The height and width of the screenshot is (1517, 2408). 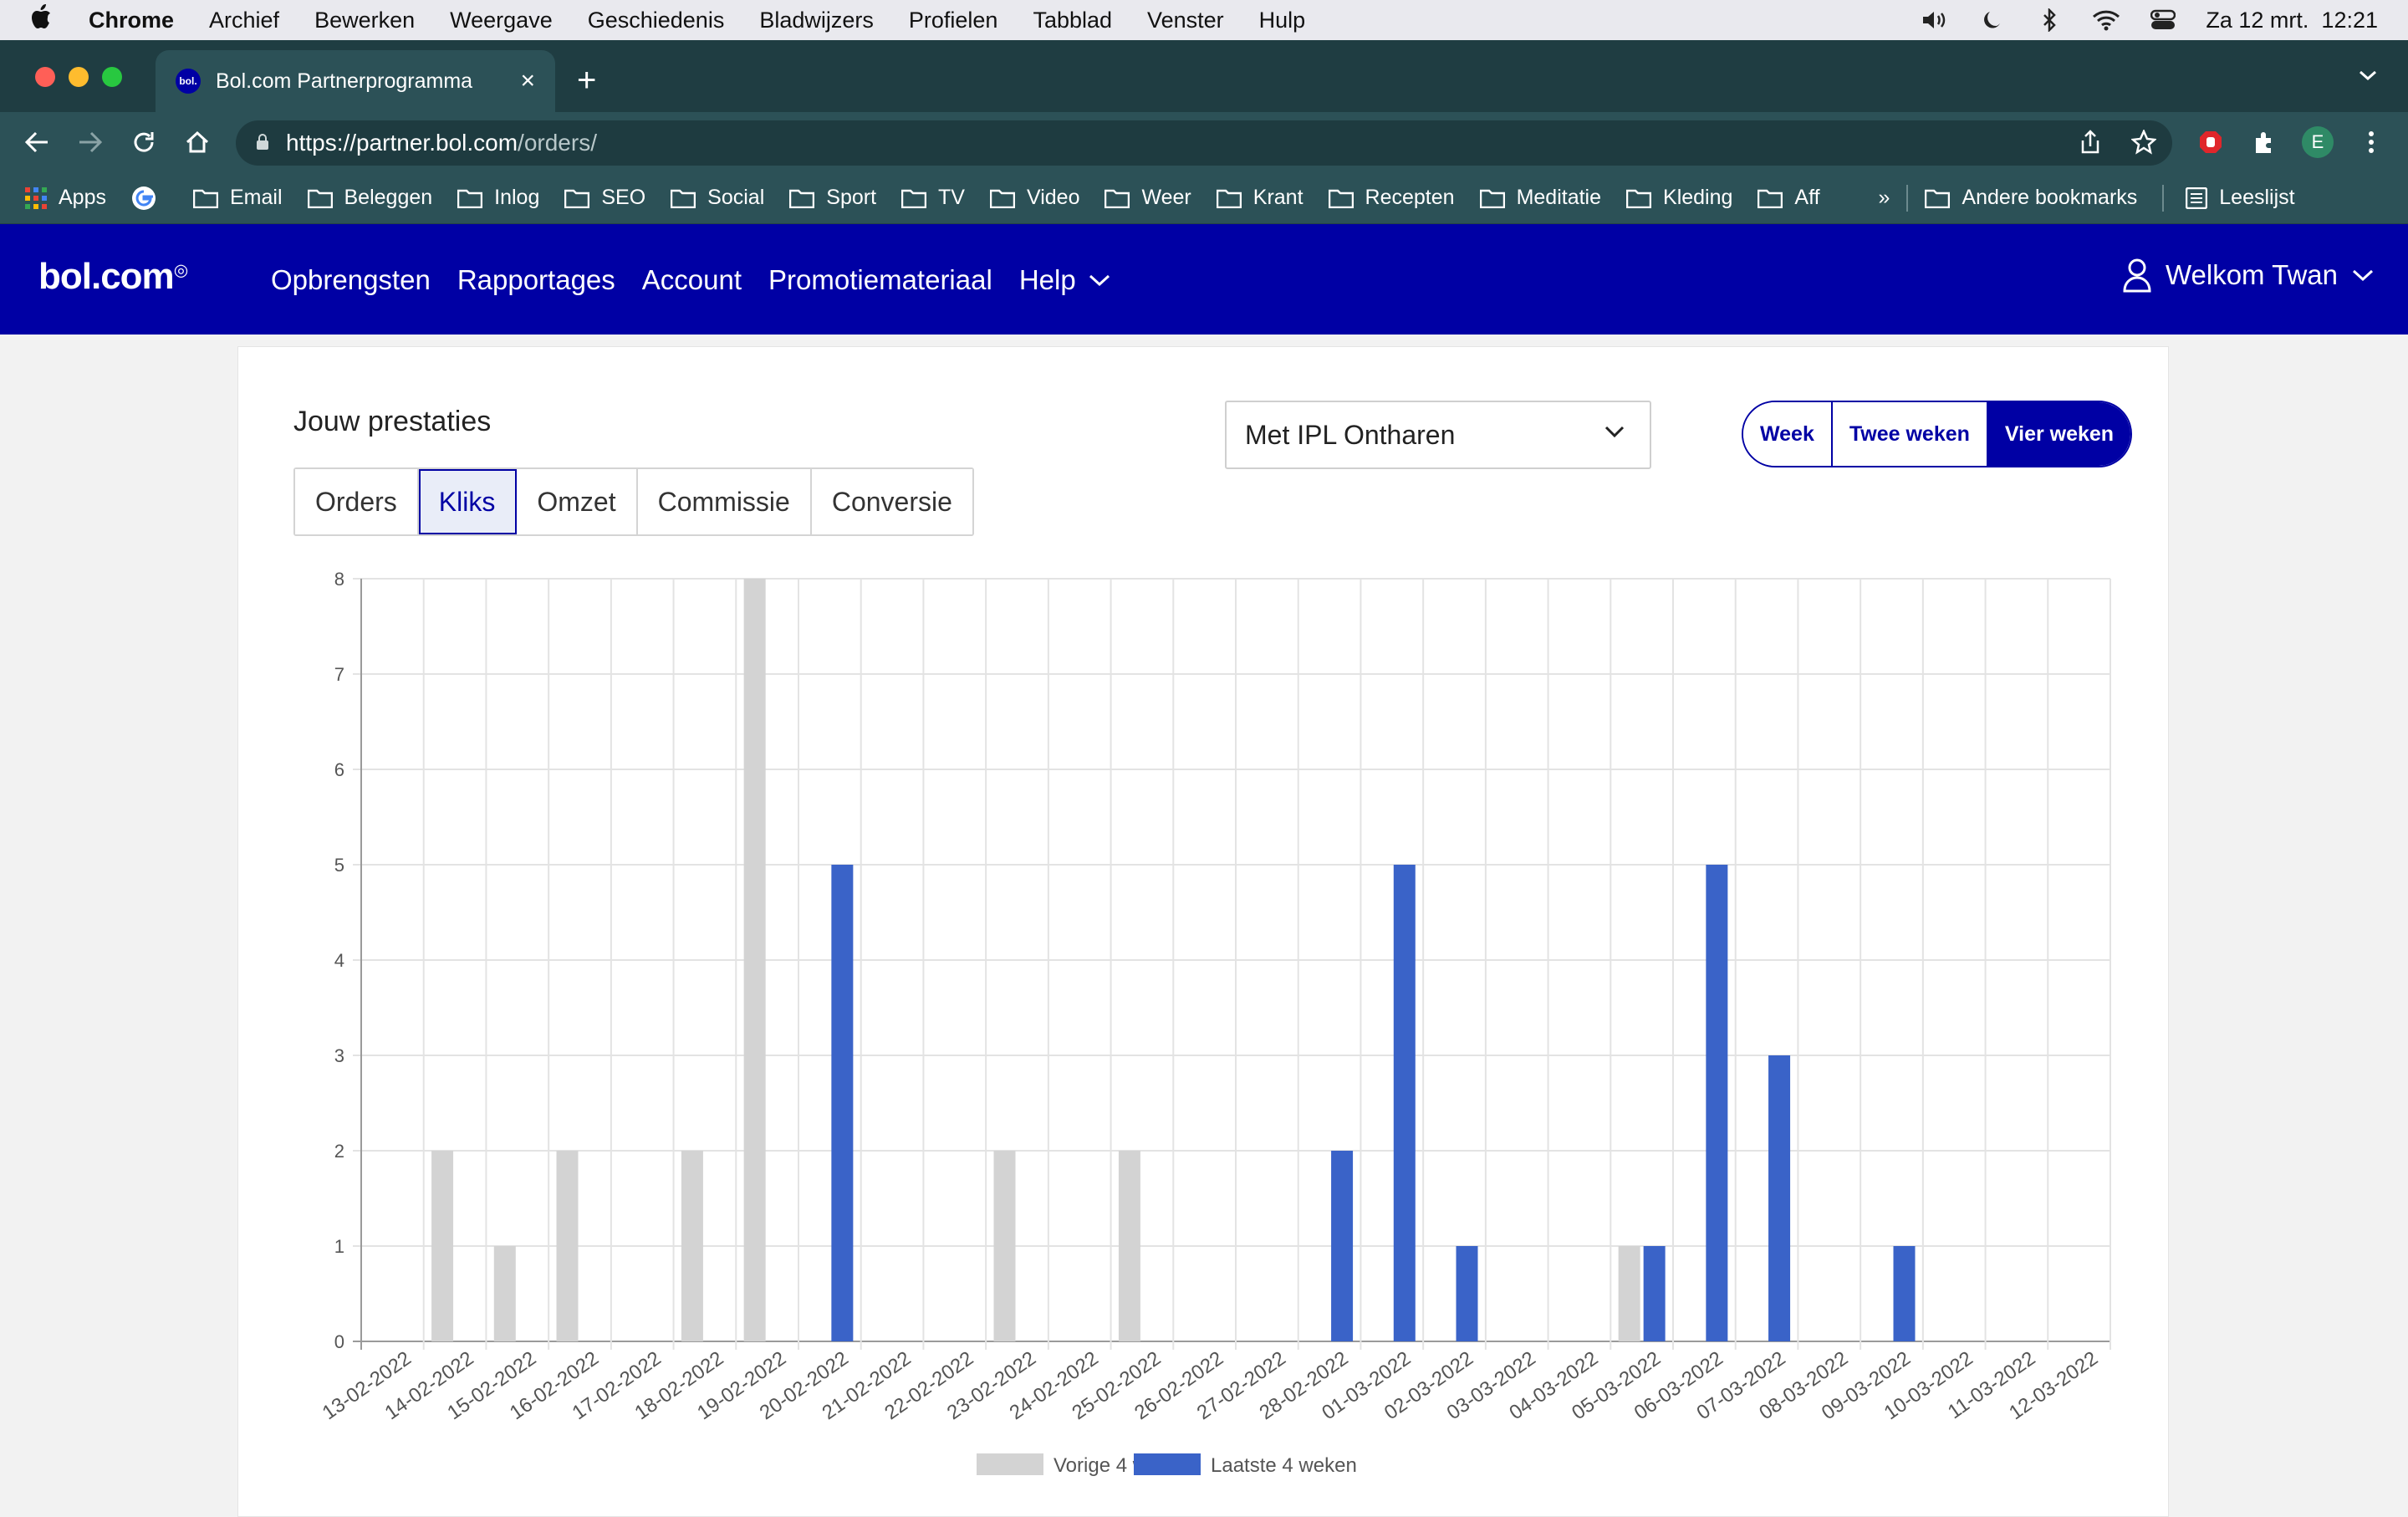 I want to click on bookmark-folder-aff: Aff, so click(x=1789, y=198).